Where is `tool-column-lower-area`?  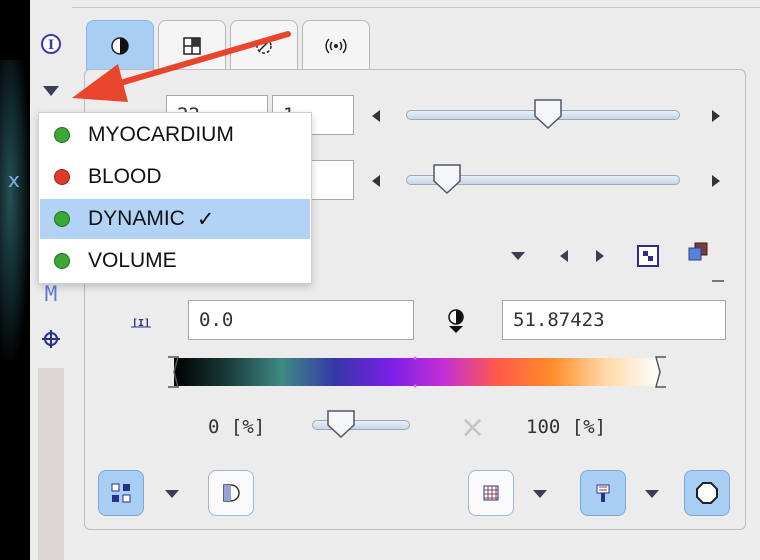
tool-column-lower-area is located at coordinates (51, 464).